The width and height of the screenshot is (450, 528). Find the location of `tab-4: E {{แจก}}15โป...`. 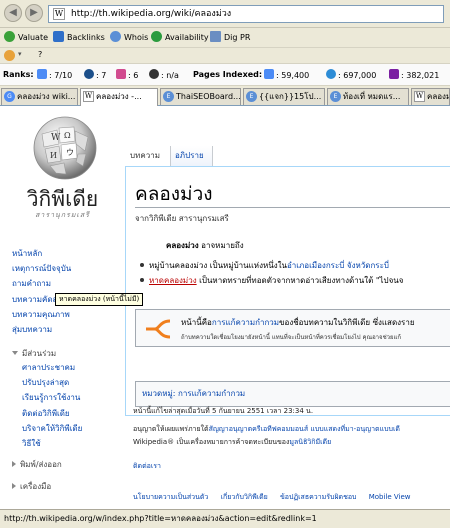

tab-4: E {{แจก}}15โป... is located at coordinates (284, 96).